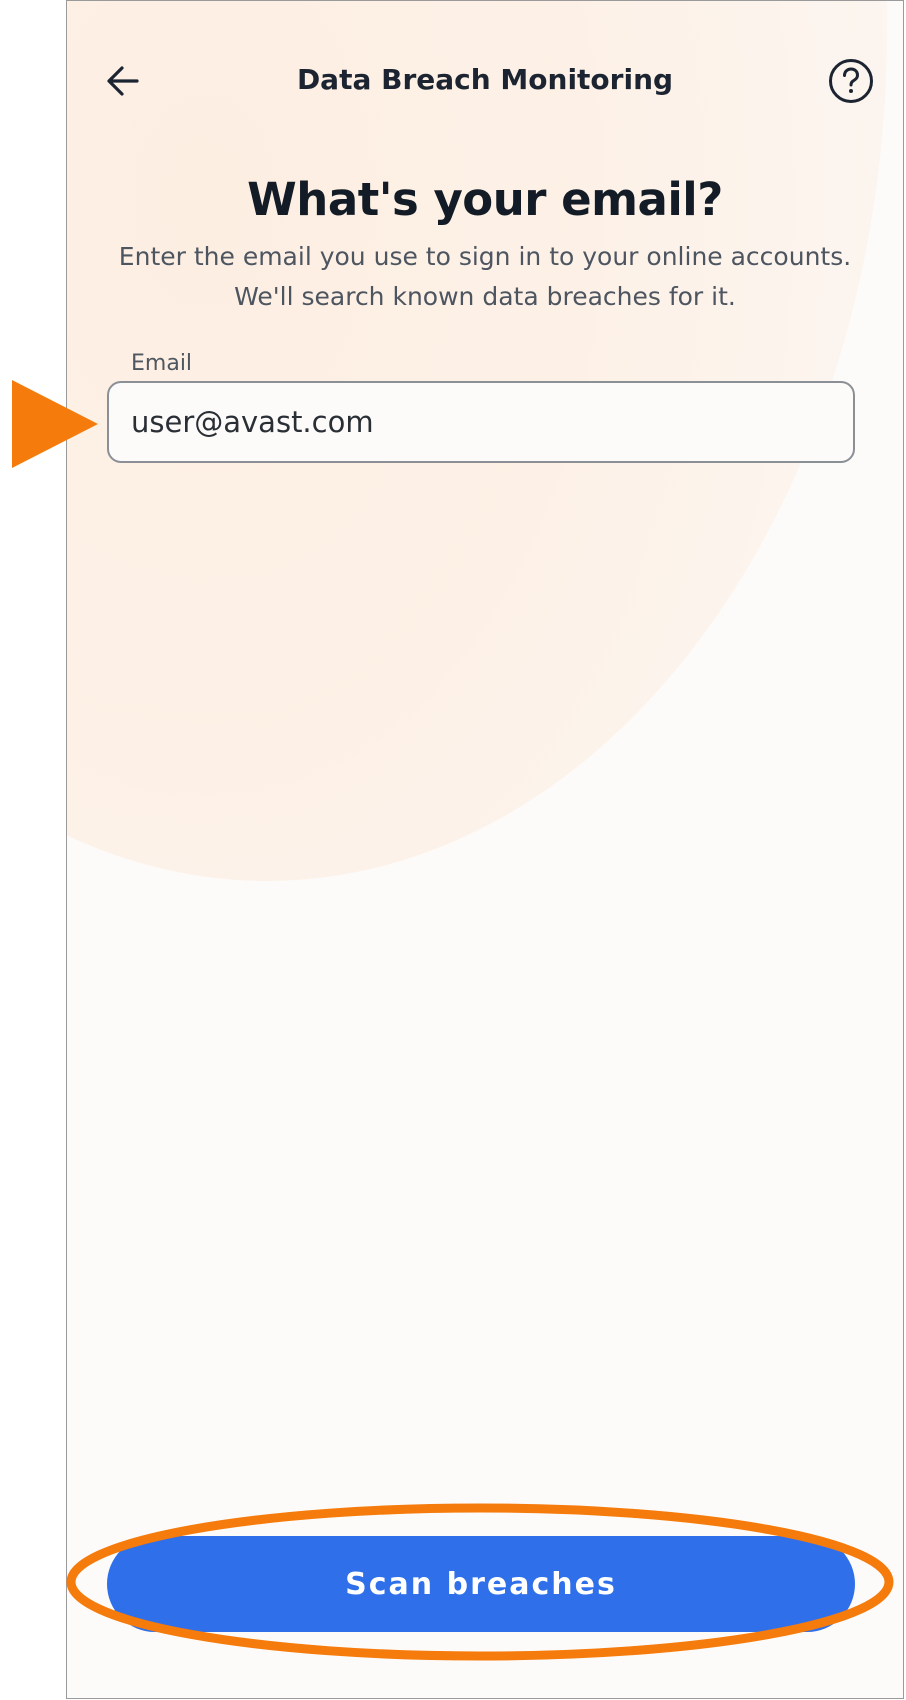 The height and width of the screenshot is (1700, 906). I want to click on help-button, so click(851, 81).